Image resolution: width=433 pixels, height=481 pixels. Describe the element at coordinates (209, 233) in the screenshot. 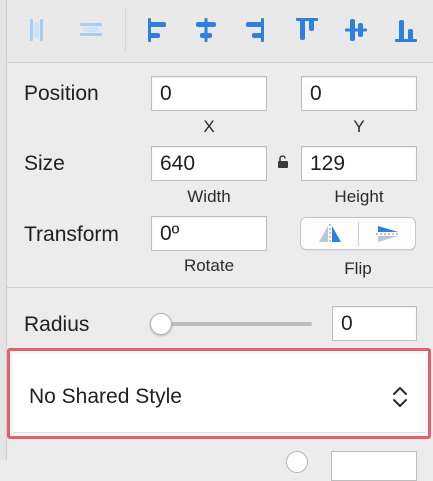

I see `rotate-input` at that location.